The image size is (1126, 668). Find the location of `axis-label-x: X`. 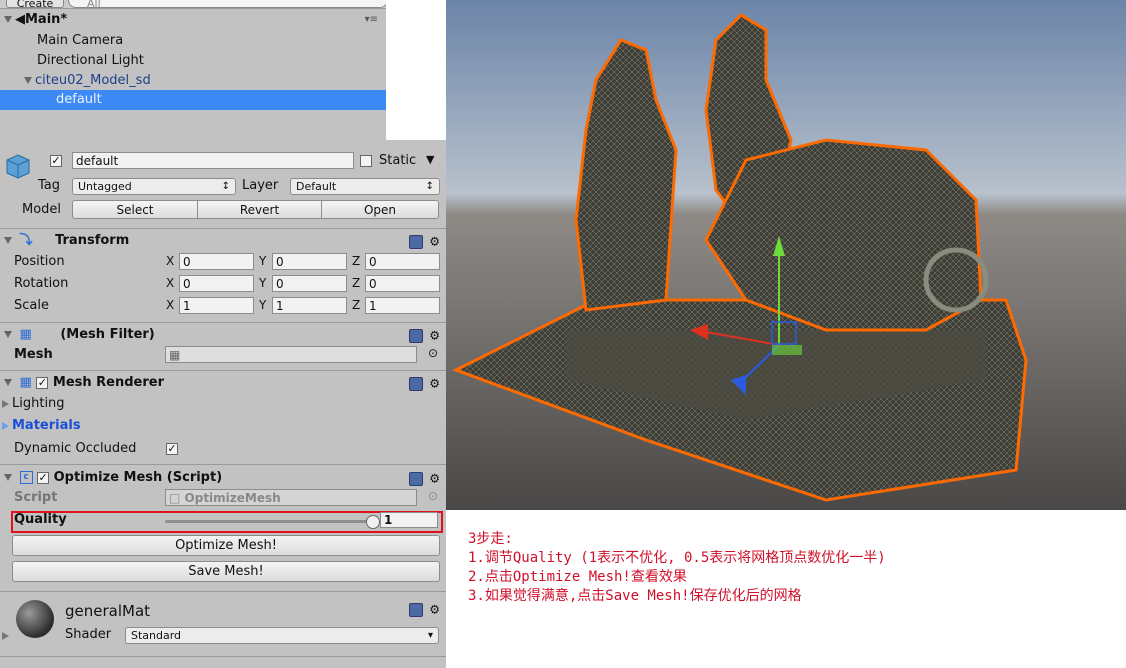

axis-label-x: X is located at coordinates (170, 283).